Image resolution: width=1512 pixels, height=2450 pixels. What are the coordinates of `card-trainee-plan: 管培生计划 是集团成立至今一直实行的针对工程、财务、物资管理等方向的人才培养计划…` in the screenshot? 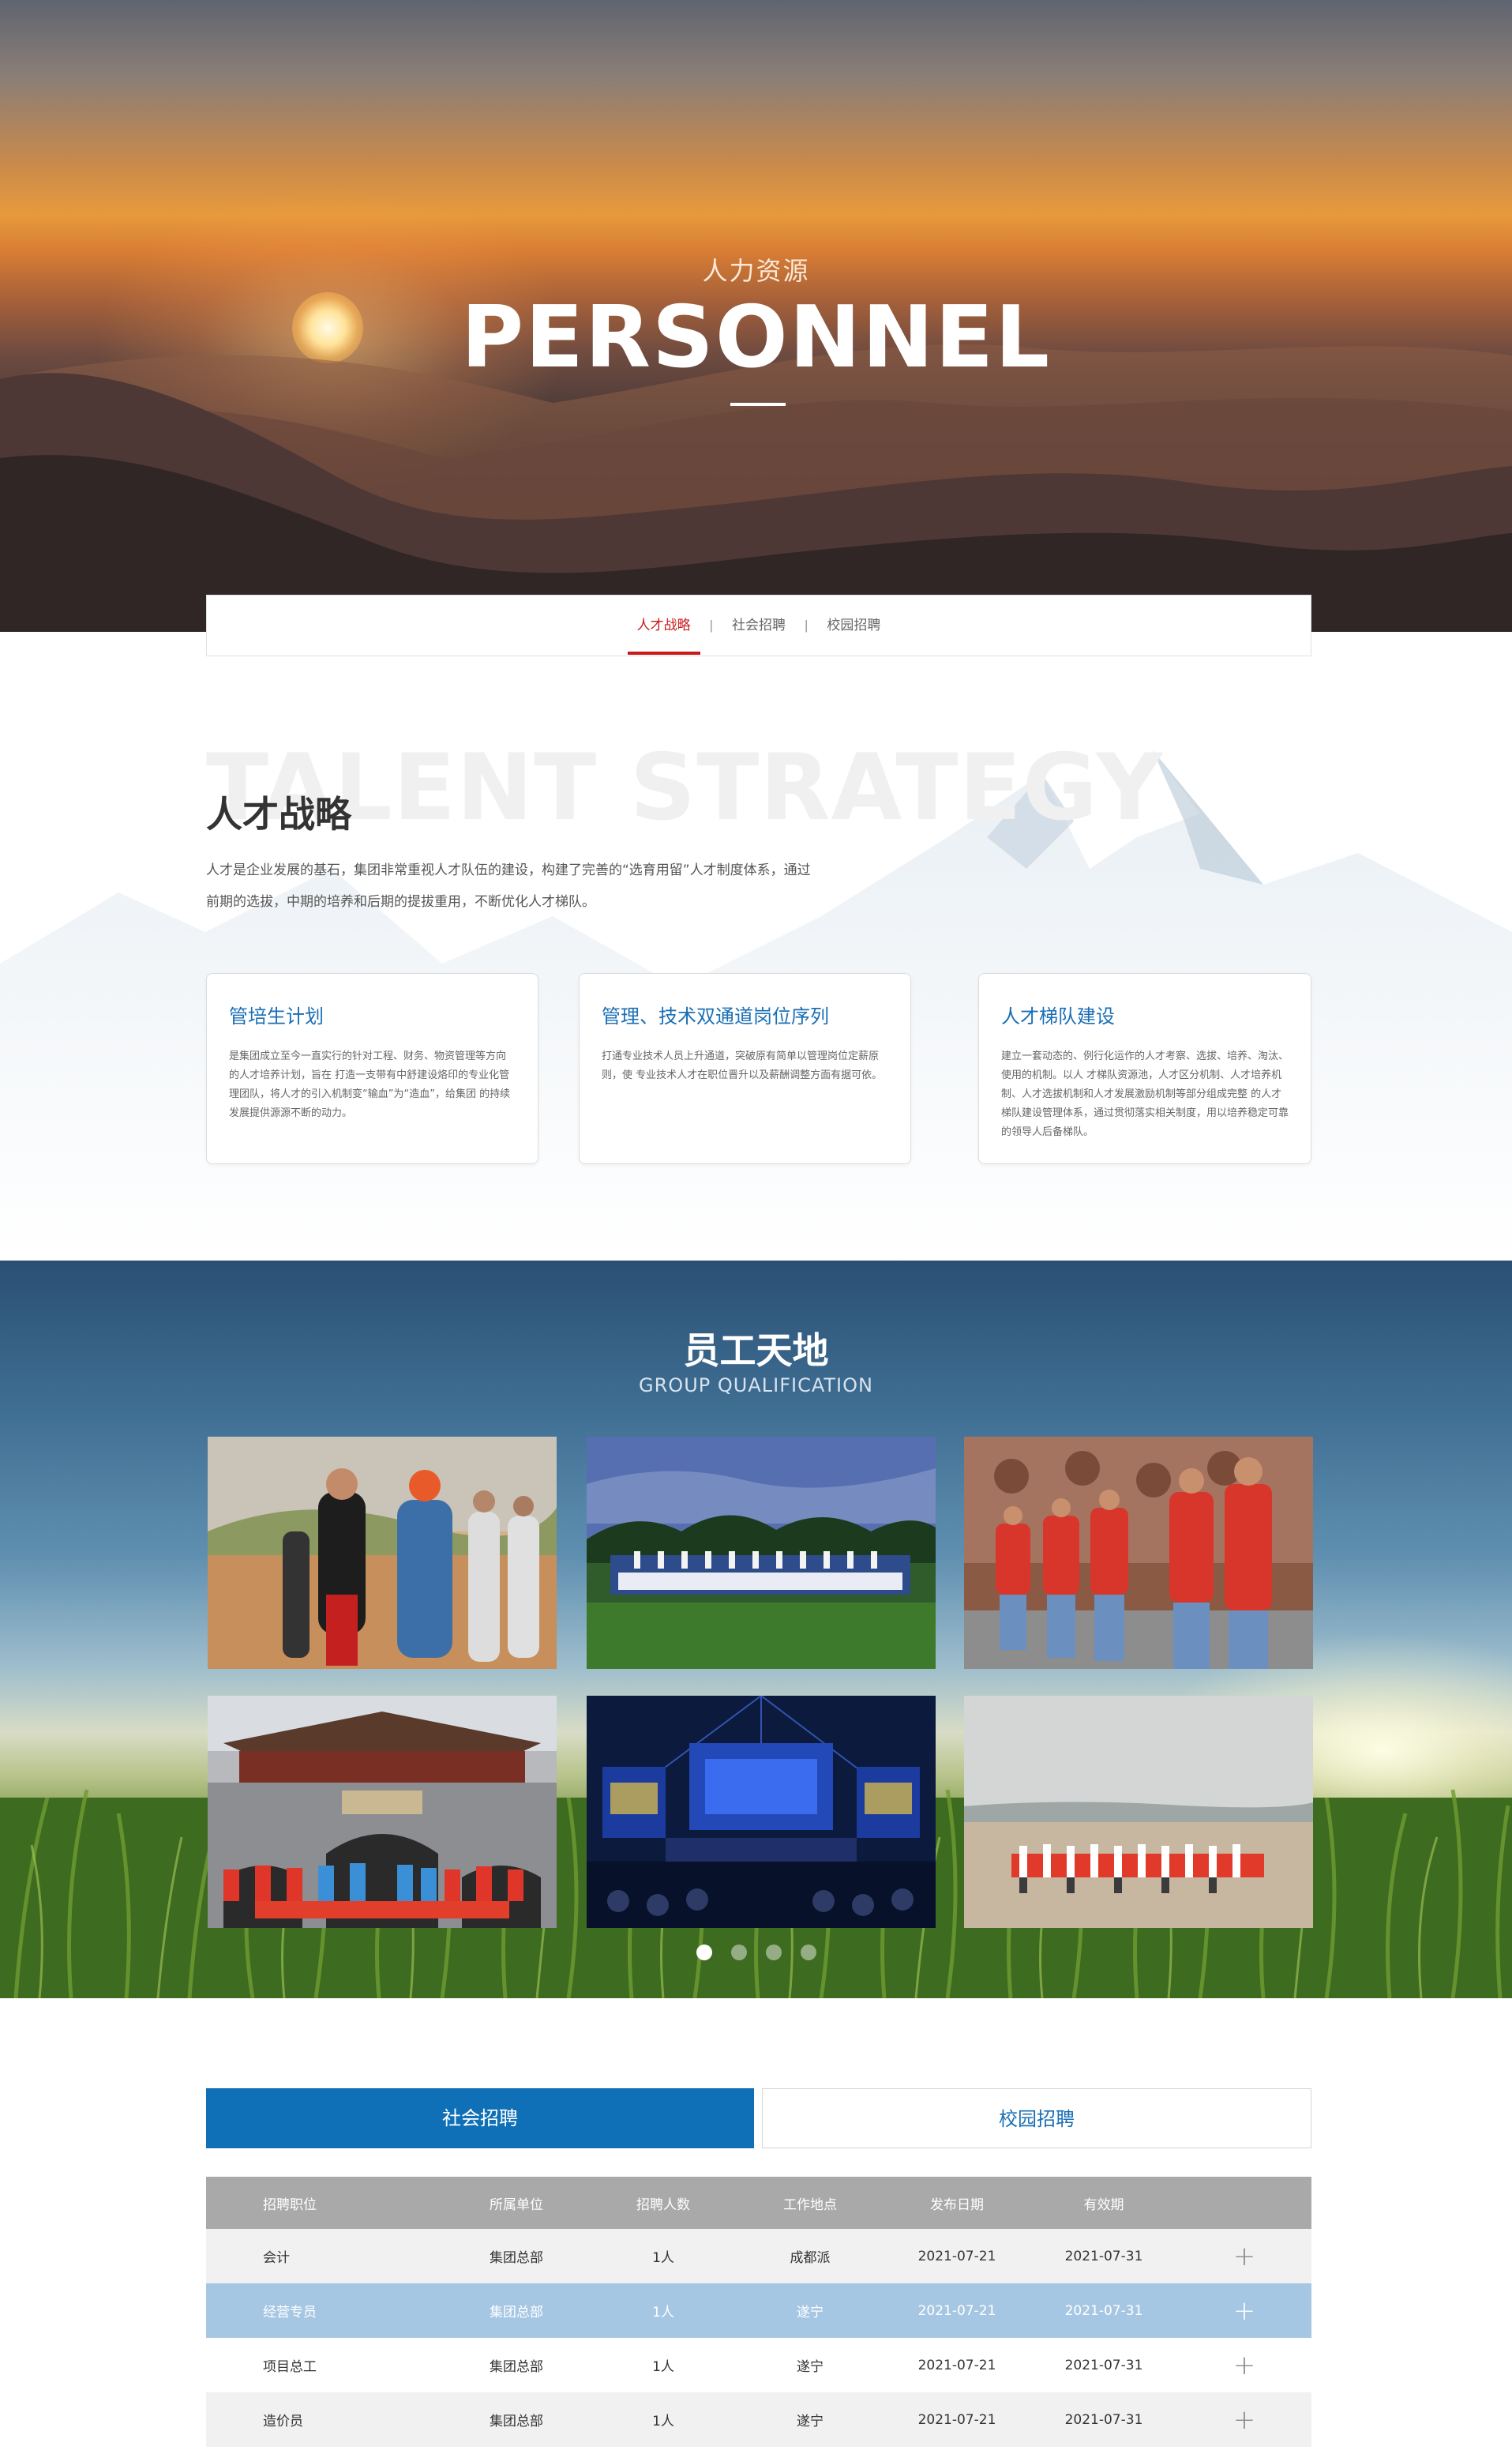 It's located at (372, 1068).